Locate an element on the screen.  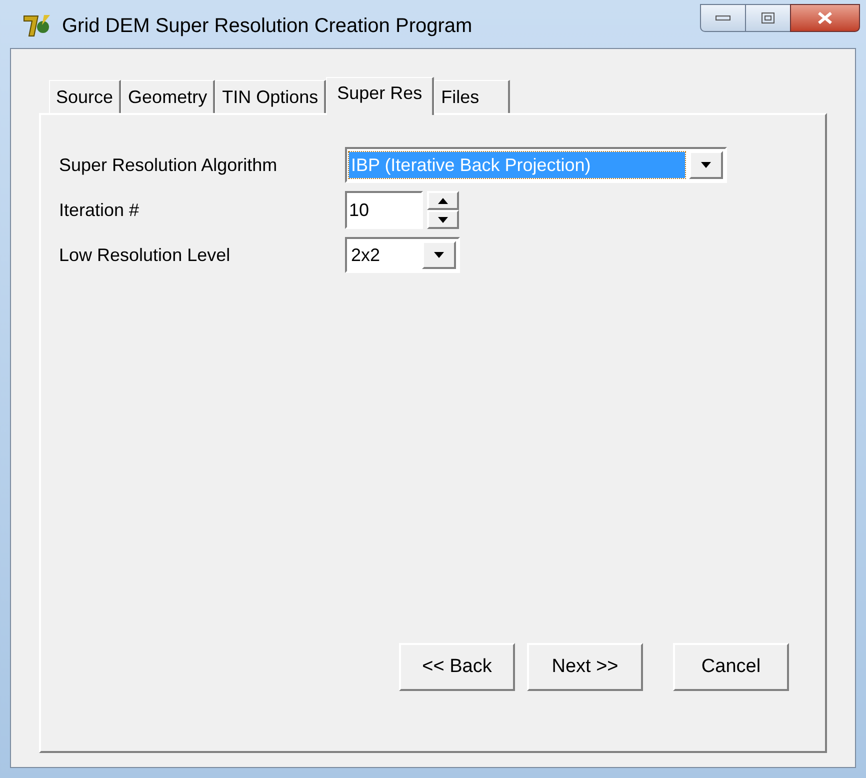
tab: Super Res is located at coordinates (380, 96).